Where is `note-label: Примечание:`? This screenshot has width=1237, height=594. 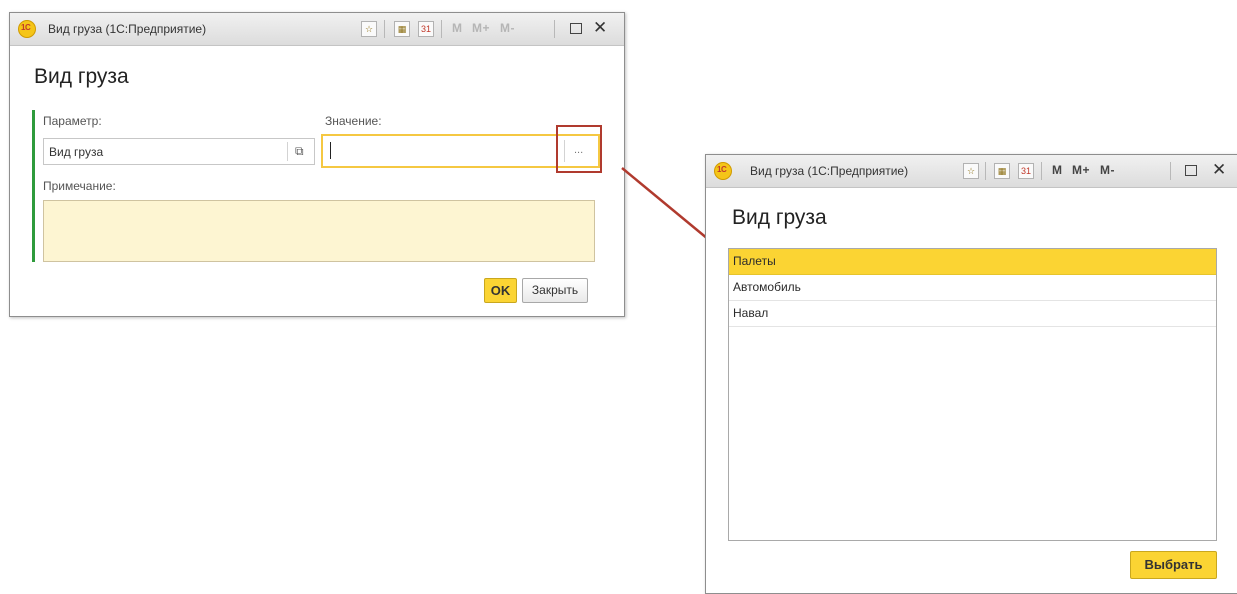 note-label: Примечание: is located at coordinates (79, 186).